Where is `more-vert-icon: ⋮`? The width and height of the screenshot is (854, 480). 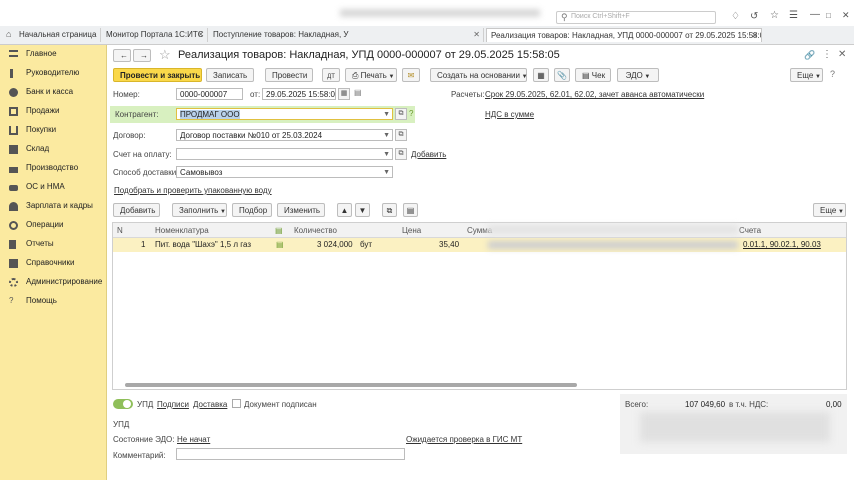 more-vert-icon: ⋮ is located at coordinates (827, 54).